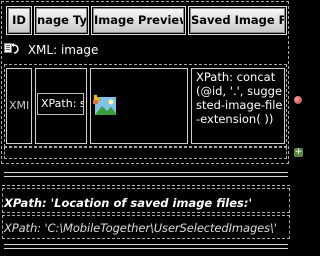  Describe the element at coordinates (138, 20) in the screenshot. I see `column-header-image-preview: Image Preview` at that location.